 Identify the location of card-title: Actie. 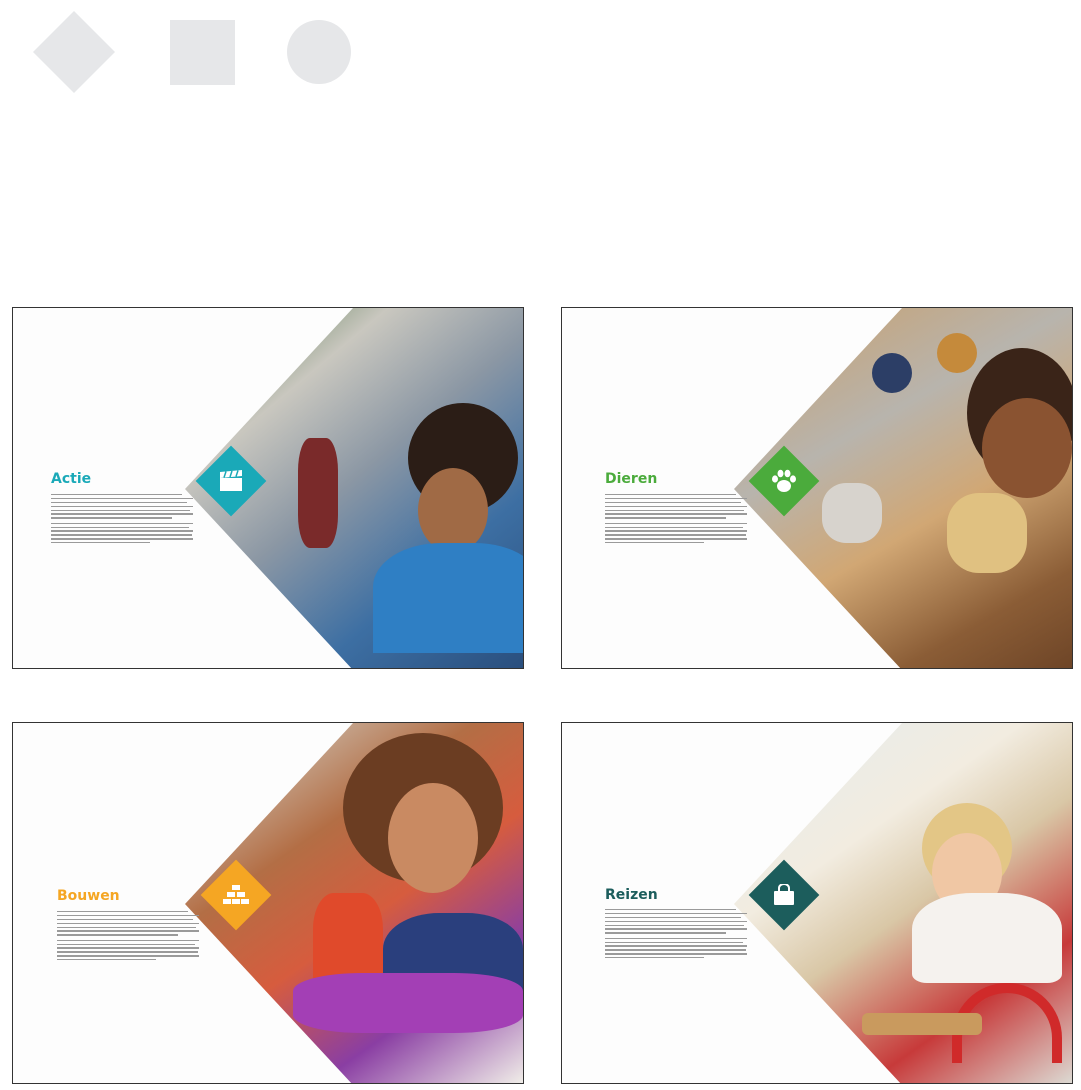
(71, 479).